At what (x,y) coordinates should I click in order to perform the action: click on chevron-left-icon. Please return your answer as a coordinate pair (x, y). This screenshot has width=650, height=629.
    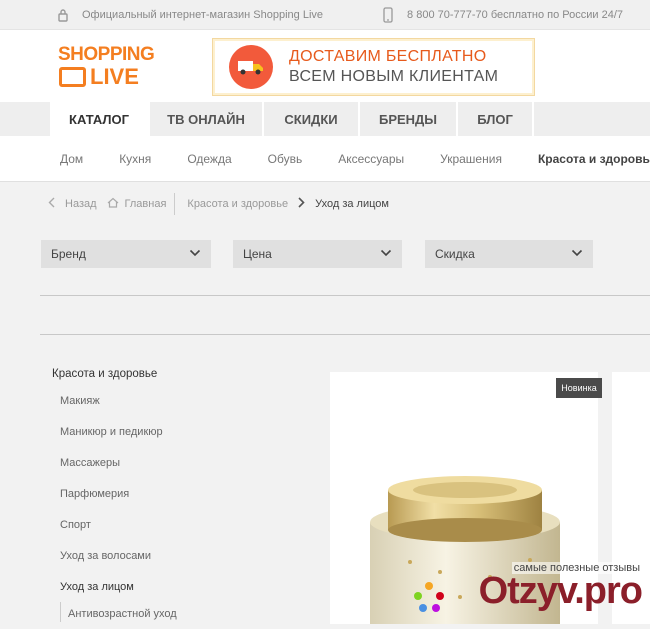
    Looking at the image, I should click on (51, 204).